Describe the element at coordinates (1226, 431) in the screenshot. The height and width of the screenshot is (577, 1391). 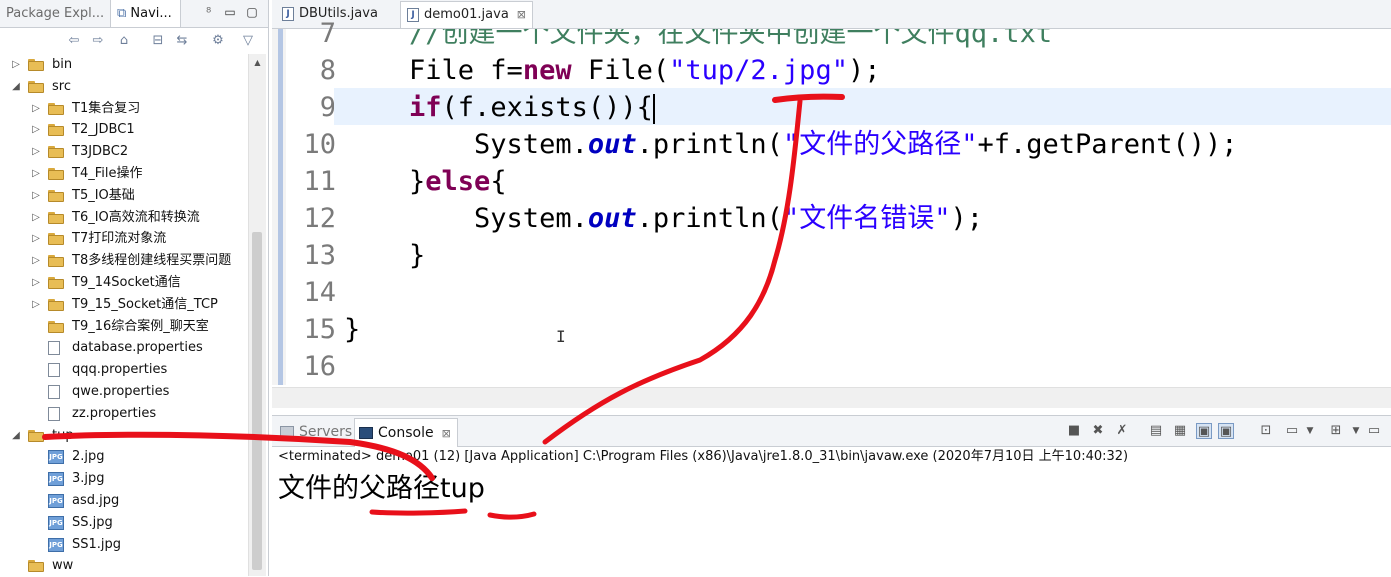
I see `show-on-stderr-icon: ▣` at that location.